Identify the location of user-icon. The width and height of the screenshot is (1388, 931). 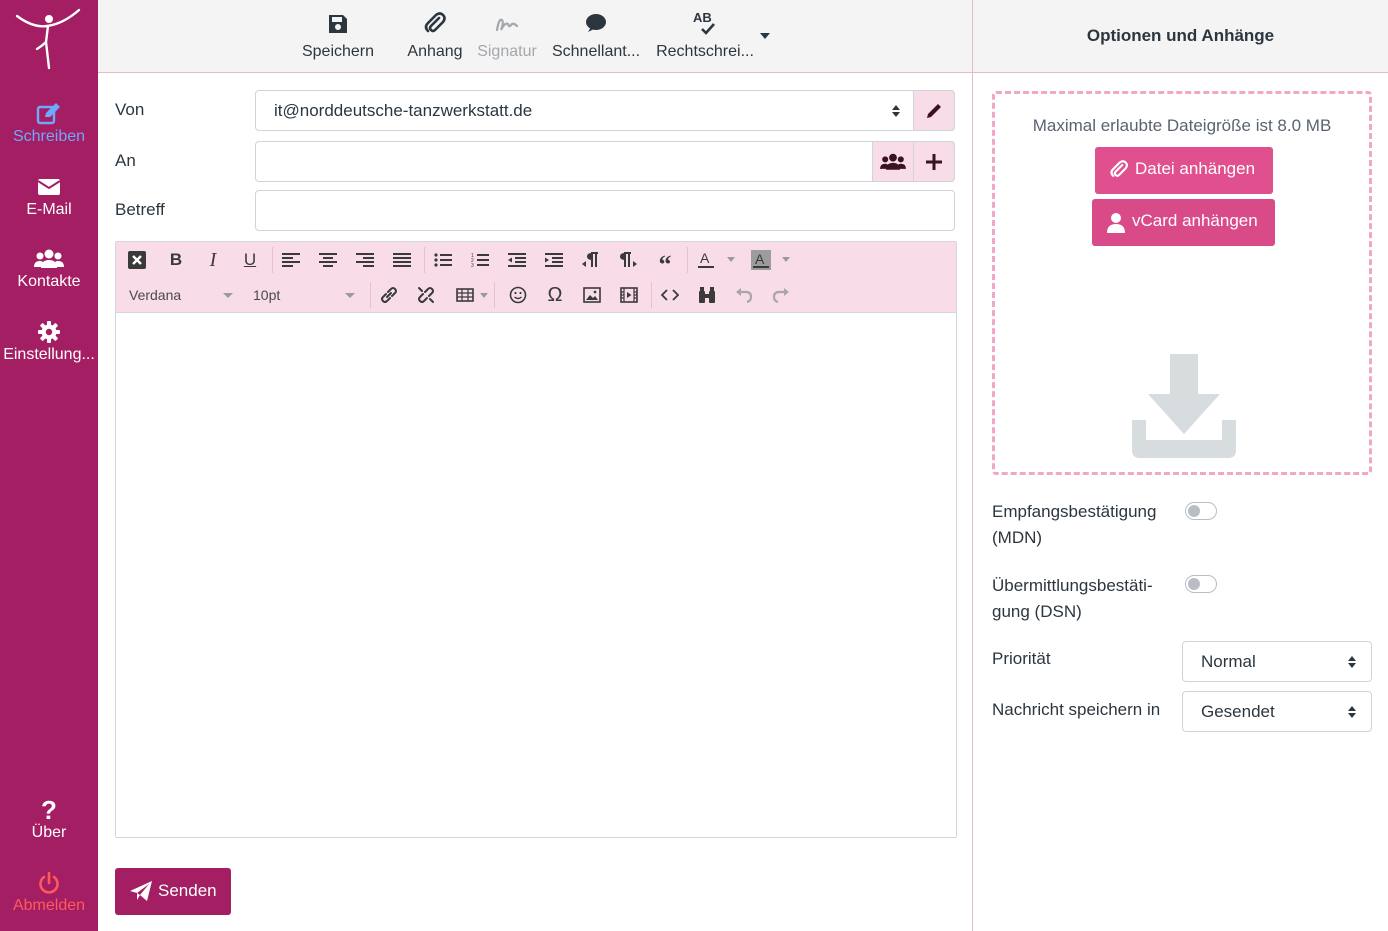
(1116, 223).